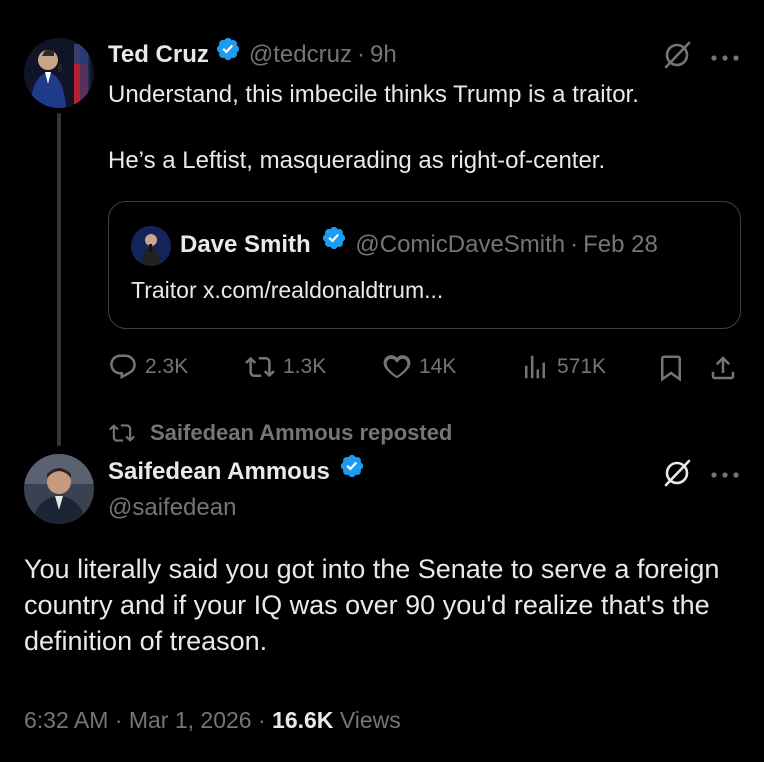  Describe the element at coordinates (59, 279) in the screenshot. I see `thread-connector-line` at that location.